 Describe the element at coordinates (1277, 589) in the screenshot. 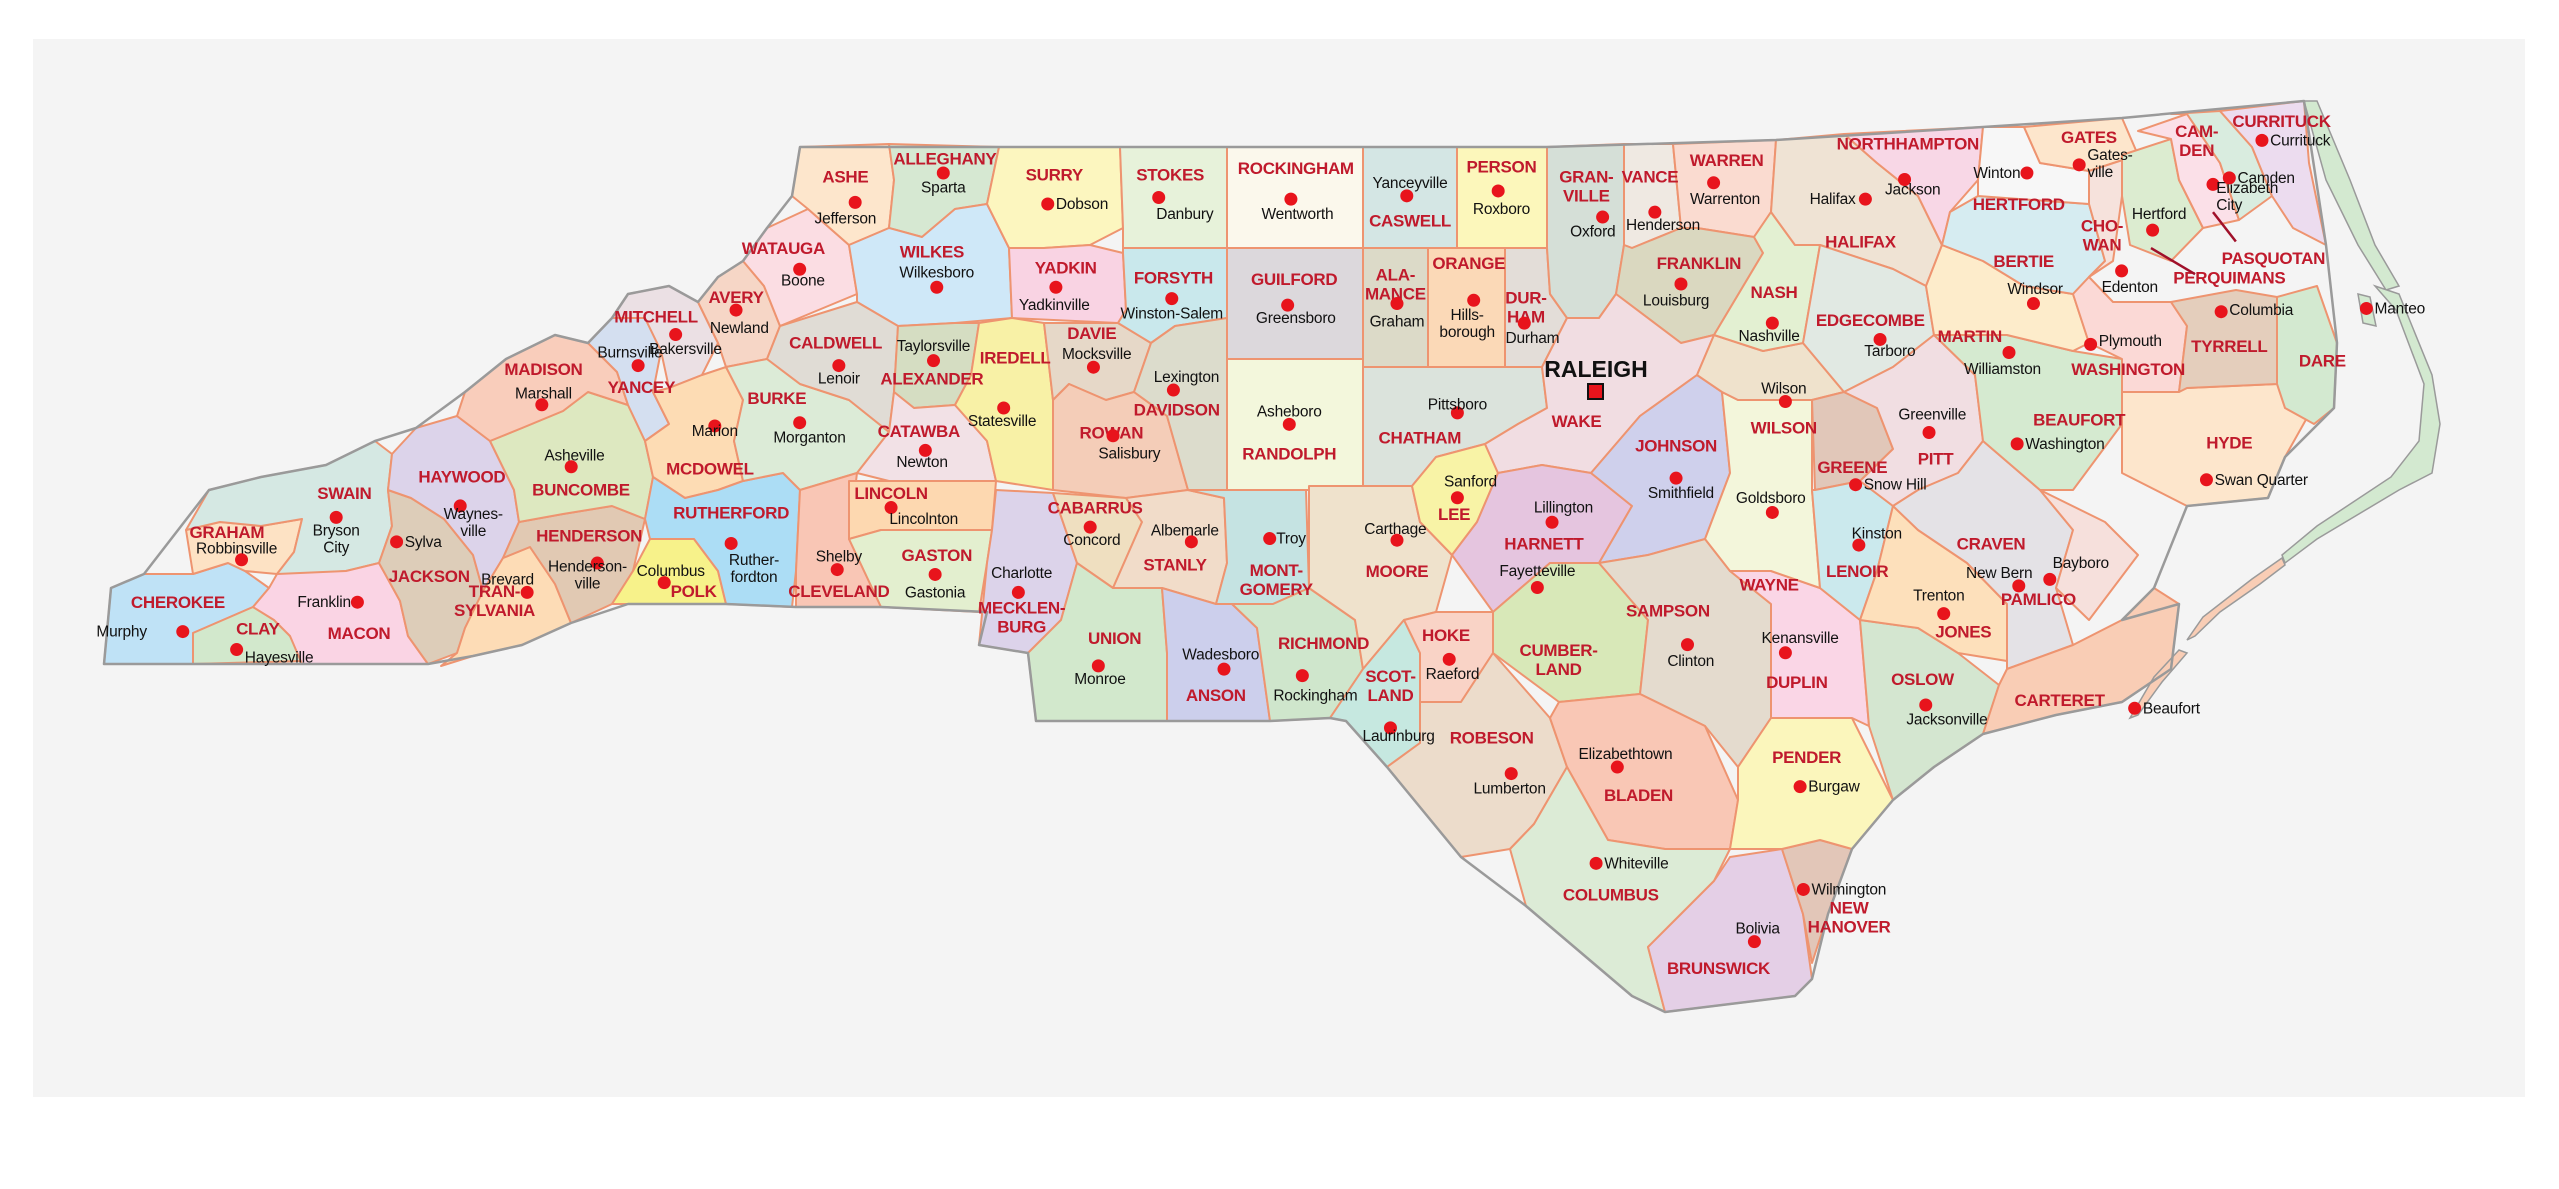

I see `county-name: GOMERY` at that location.